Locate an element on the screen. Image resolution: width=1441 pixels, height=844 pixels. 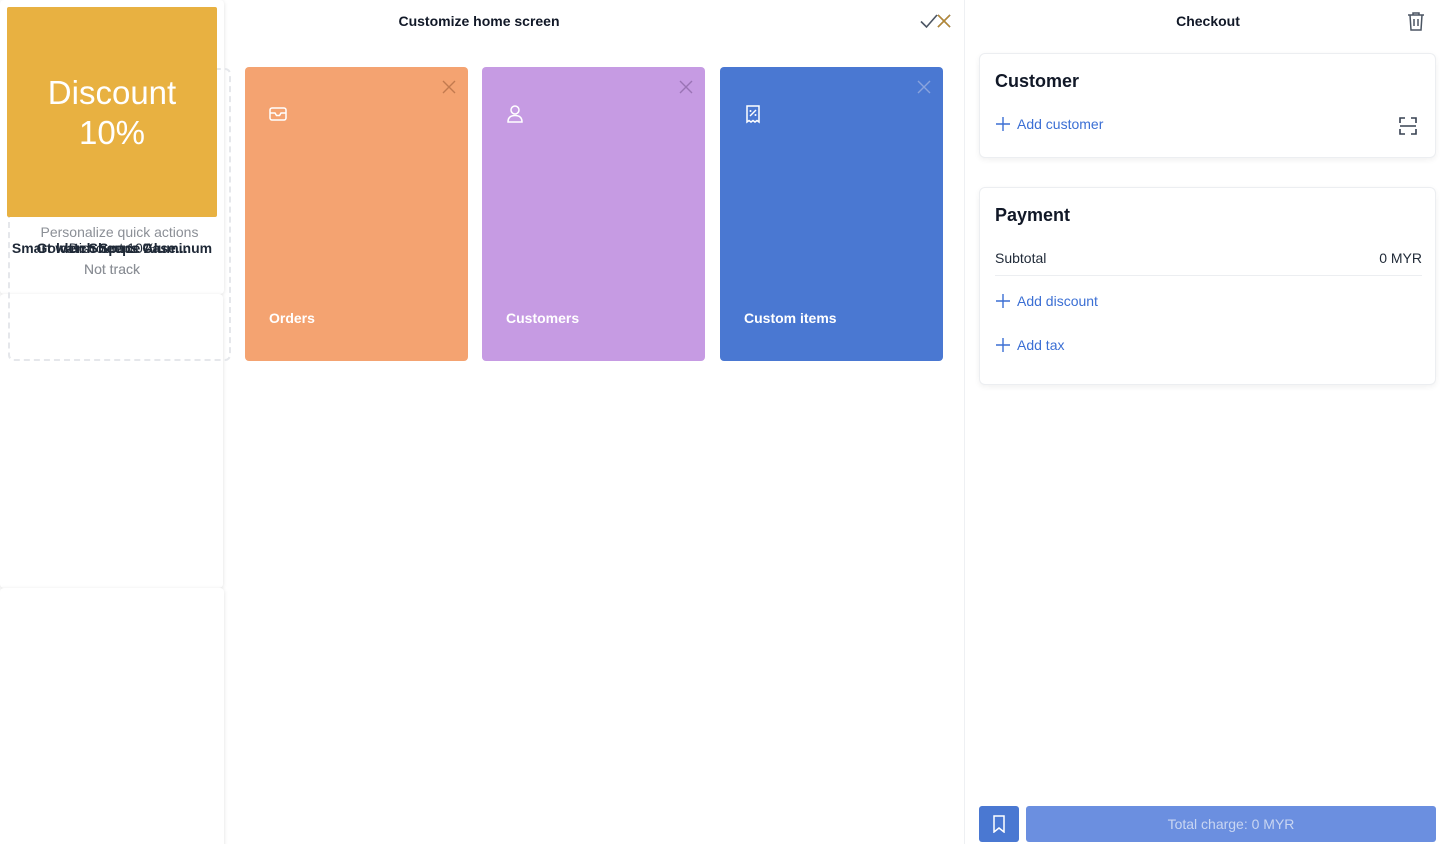
product-stock-status: Not track is located at coordinates (111, 269).